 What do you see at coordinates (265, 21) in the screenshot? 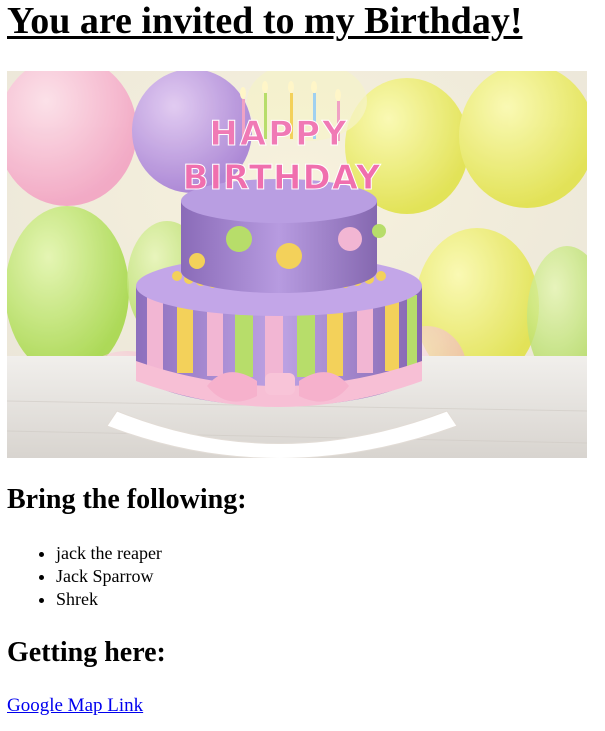
I see `page-title: You are invited to my Birthday!` at bounding box center [265, 21].